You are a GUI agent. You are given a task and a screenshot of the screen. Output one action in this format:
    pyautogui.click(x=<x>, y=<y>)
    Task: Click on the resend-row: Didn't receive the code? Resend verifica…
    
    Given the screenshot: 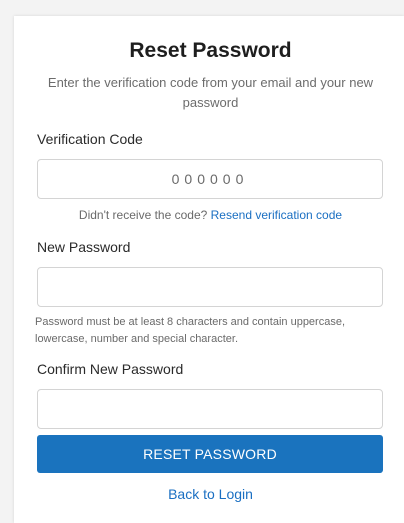 What is the action you would take?
    pyautogui.click(x=210, y=215)
    